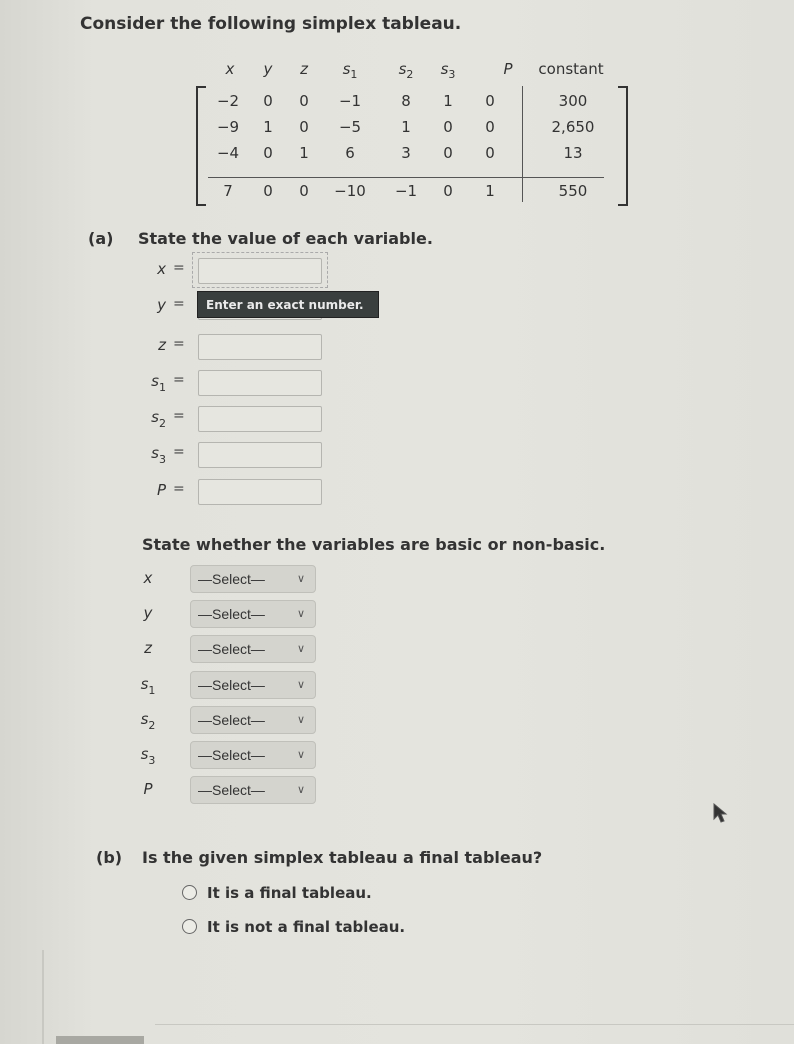  Describe the element at coordinates (228, 153) in the screenshot. I see `tableau-cell: −4` at that location.